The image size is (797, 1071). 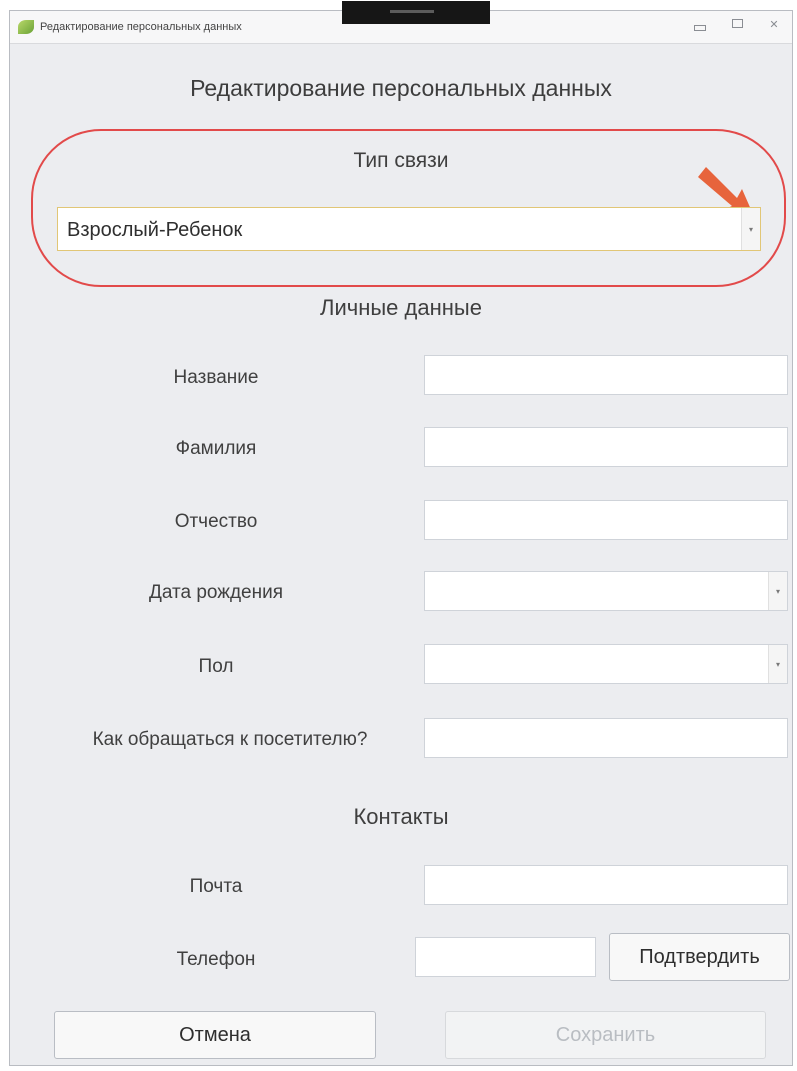 I want to click on gender-label: Пол, so click(x=216, y=666).